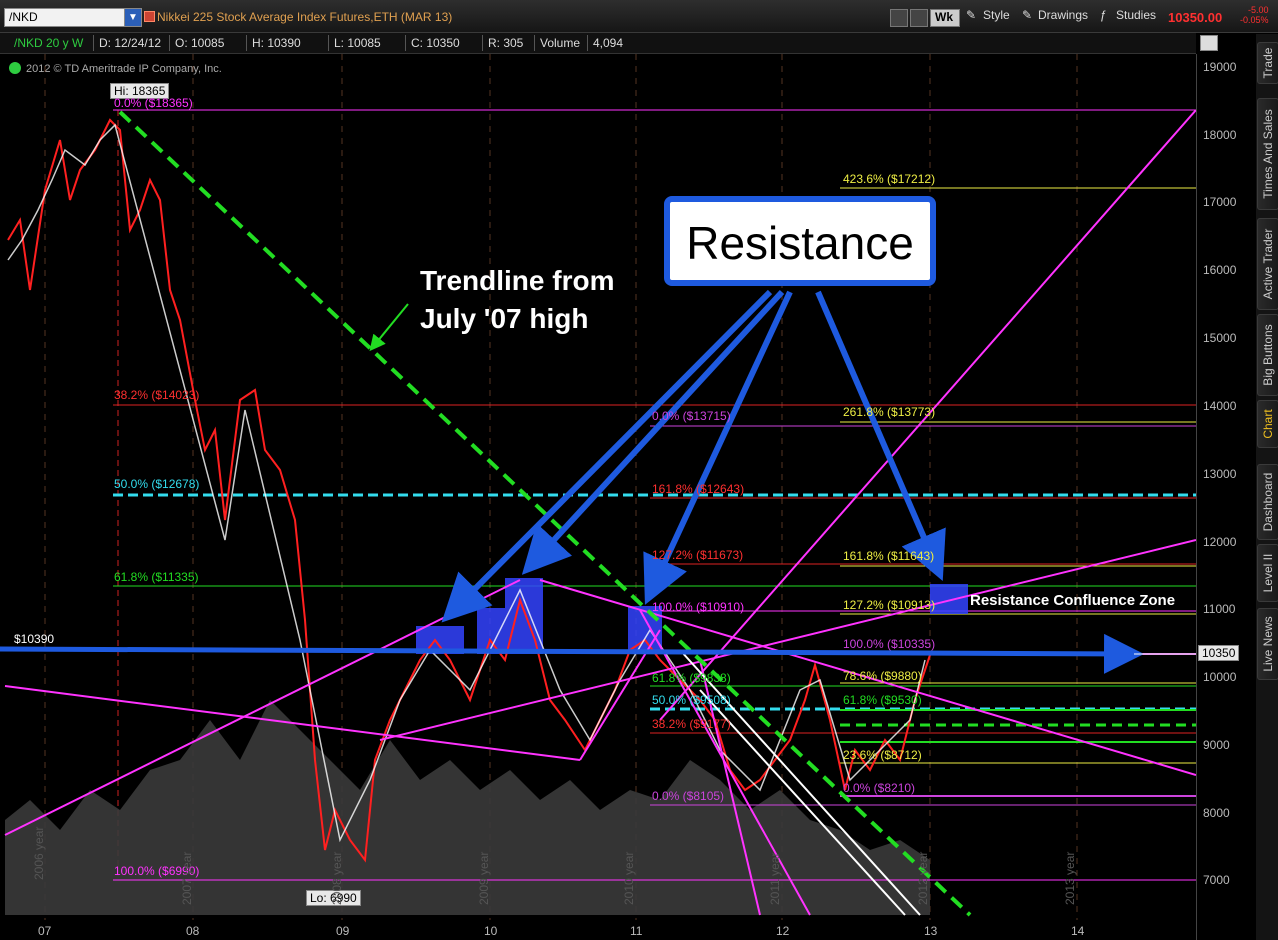 This screenshot has width=1278, height=940. I want to click on fib-left-618-label: 61.8% ($11335), so click(156, 577).